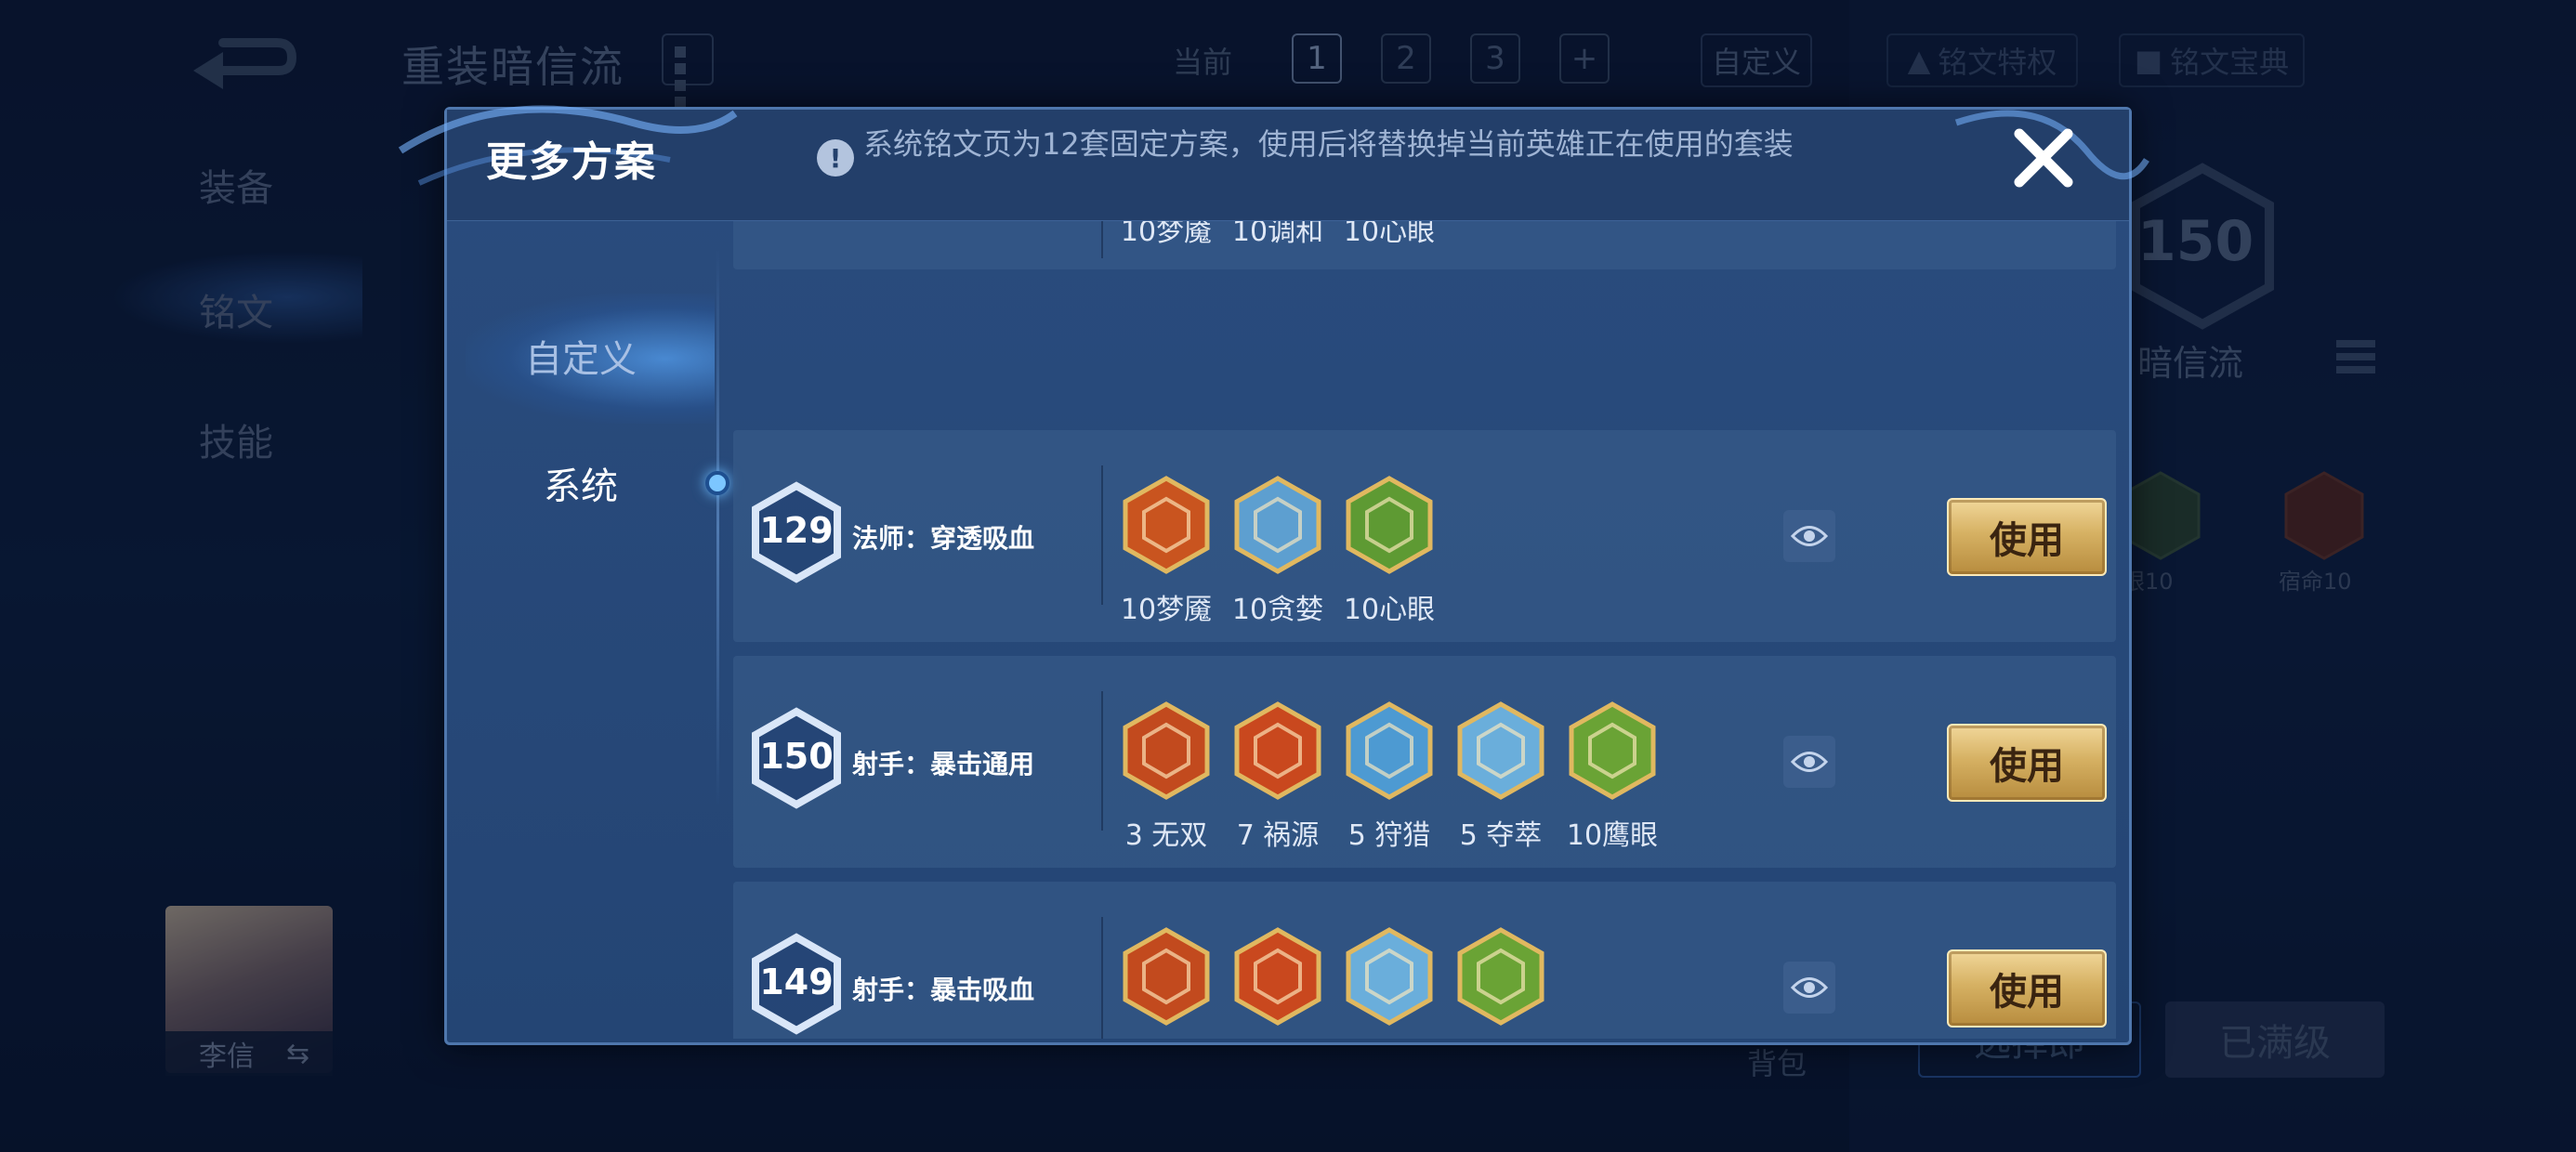 This screenshot has height=1152, width=2576. What do you see at coordinates (2356, 360) in the screenshot?
I see `menu-list-icon` at bounding box center [2356, 360].